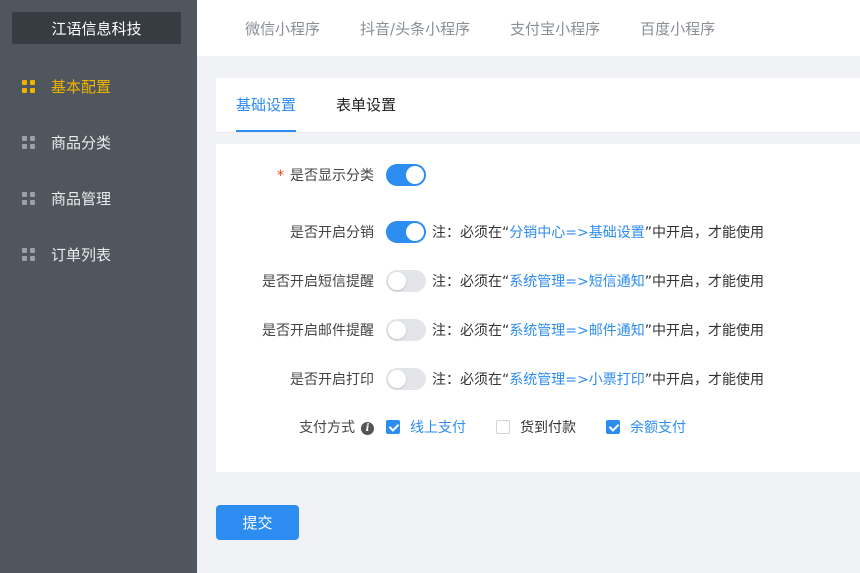 The image size is (860, 573). I want to click on sidebar-item-label: 商品分类, so click(81, 142).